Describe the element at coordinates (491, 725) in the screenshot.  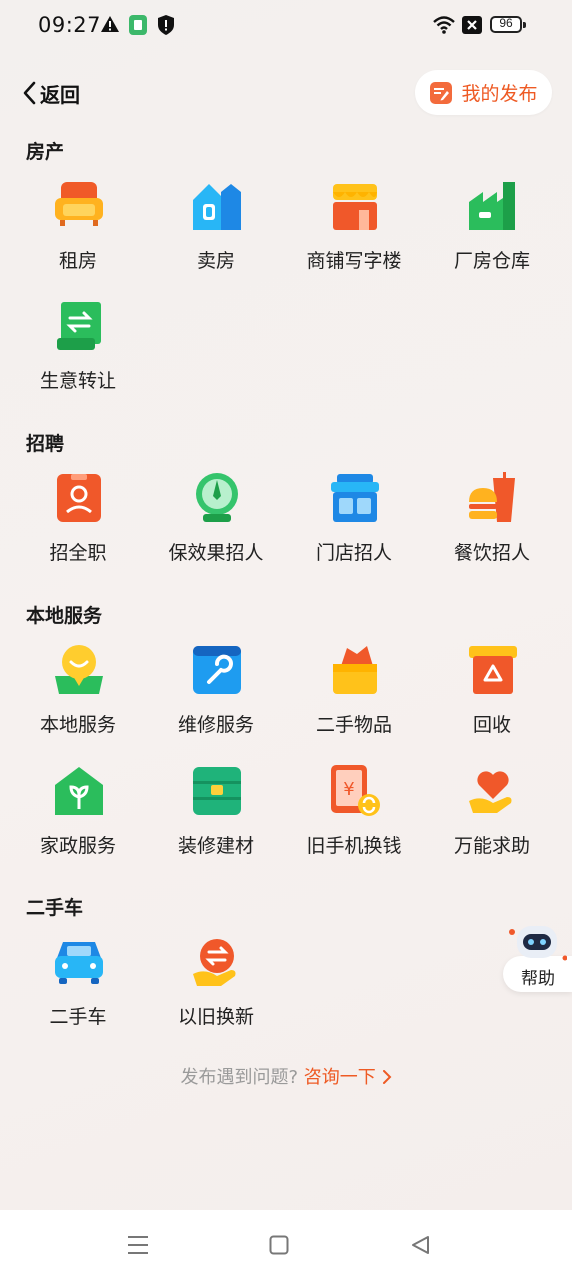
I see `item-label: 回收` at that location.